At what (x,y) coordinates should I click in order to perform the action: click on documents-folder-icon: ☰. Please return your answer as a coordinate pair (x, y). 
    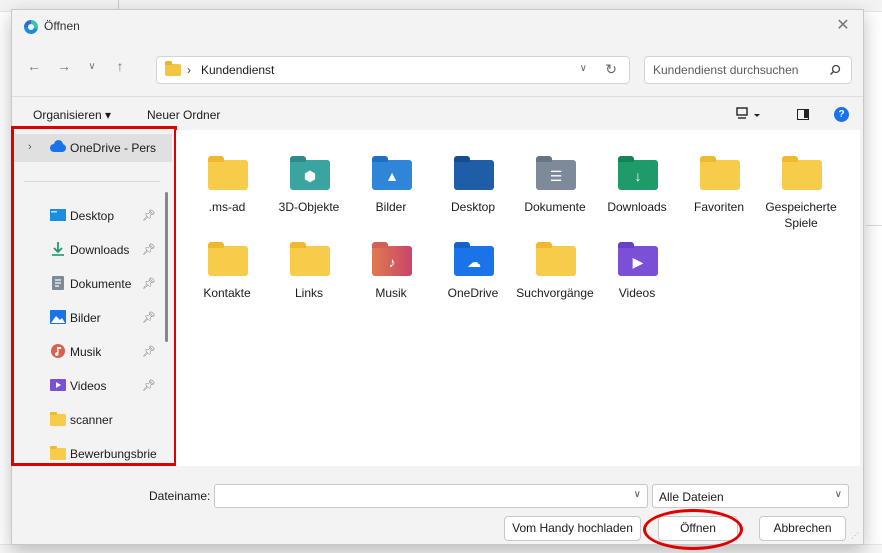
    Looking at the image, I should click on (556, 173).